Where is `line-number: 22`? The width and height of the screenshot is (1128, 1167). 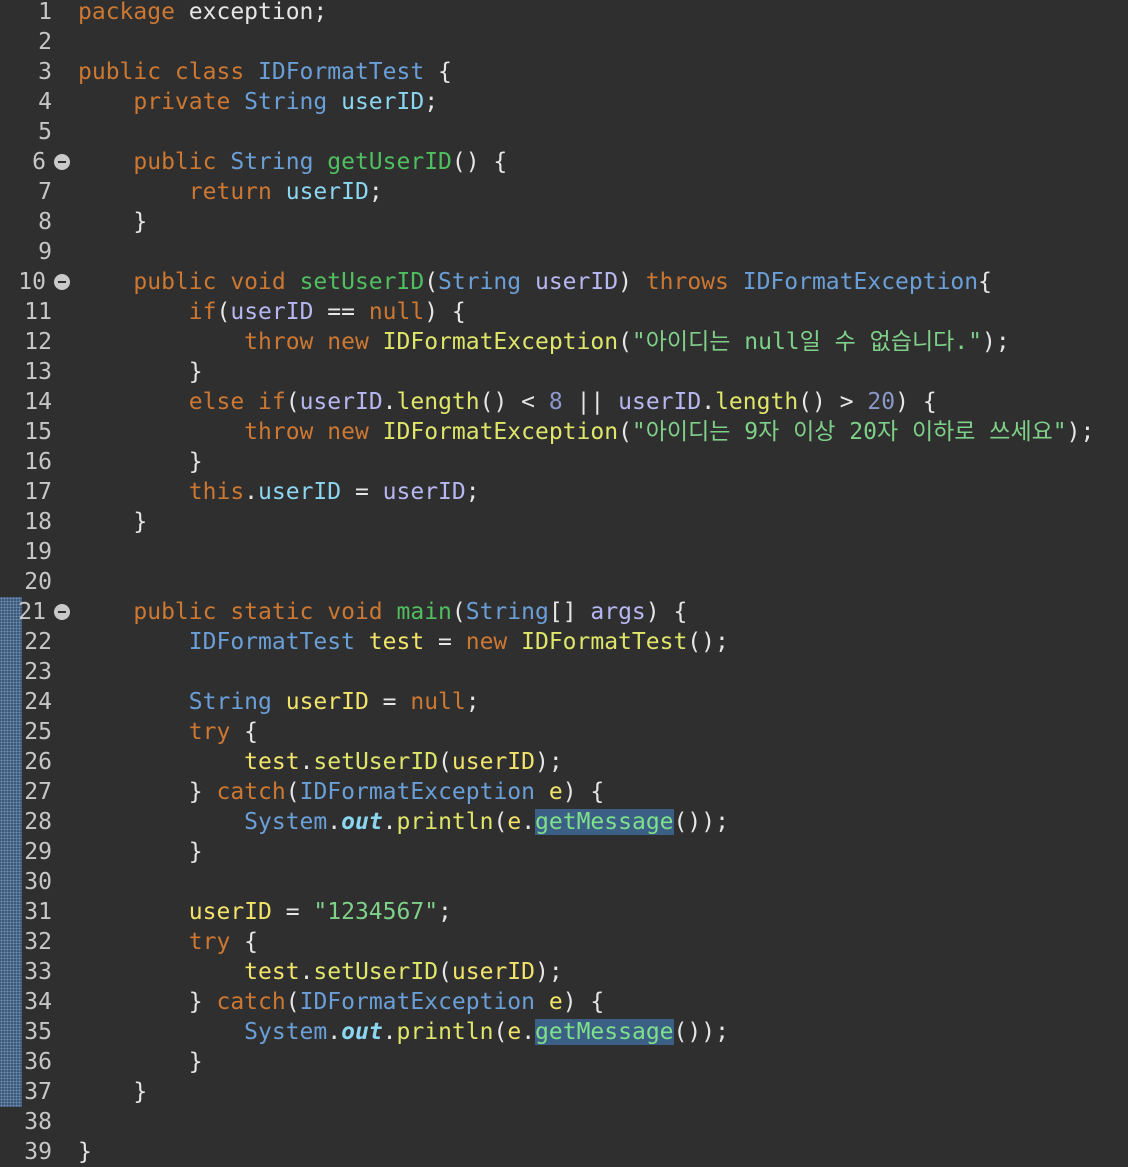
line-number: 22 is located at coordinates (38, 642).